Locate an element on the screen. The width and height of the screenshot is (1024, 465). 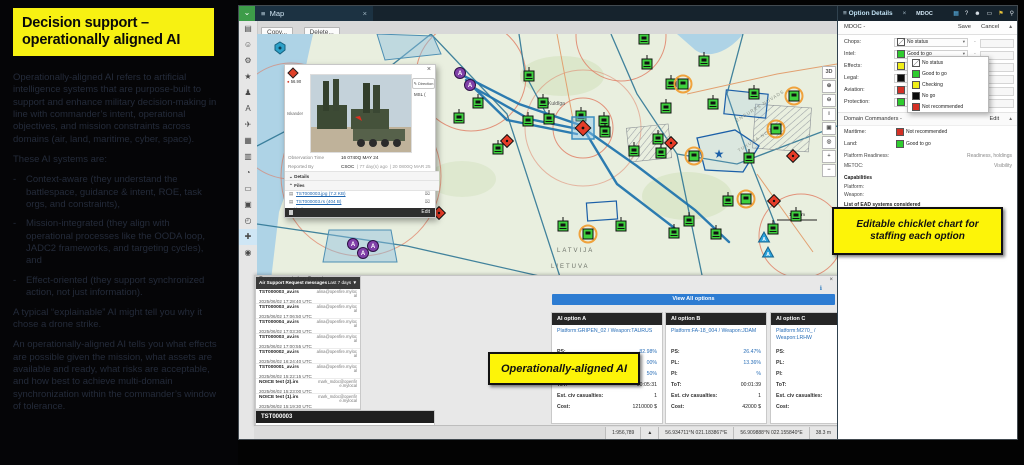
eye-icon: ◎ is located at coordinates (829, 142).